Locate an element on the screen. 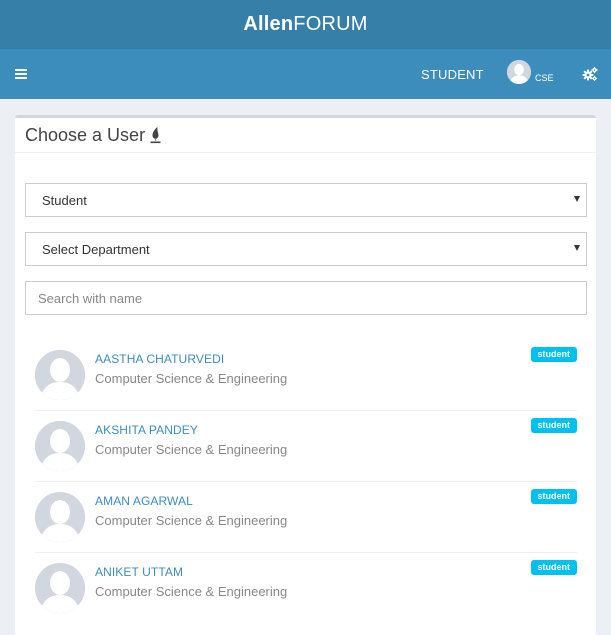 This screenshot has width=611, height=635. cogs-icon is located at coordinates (590, 74).